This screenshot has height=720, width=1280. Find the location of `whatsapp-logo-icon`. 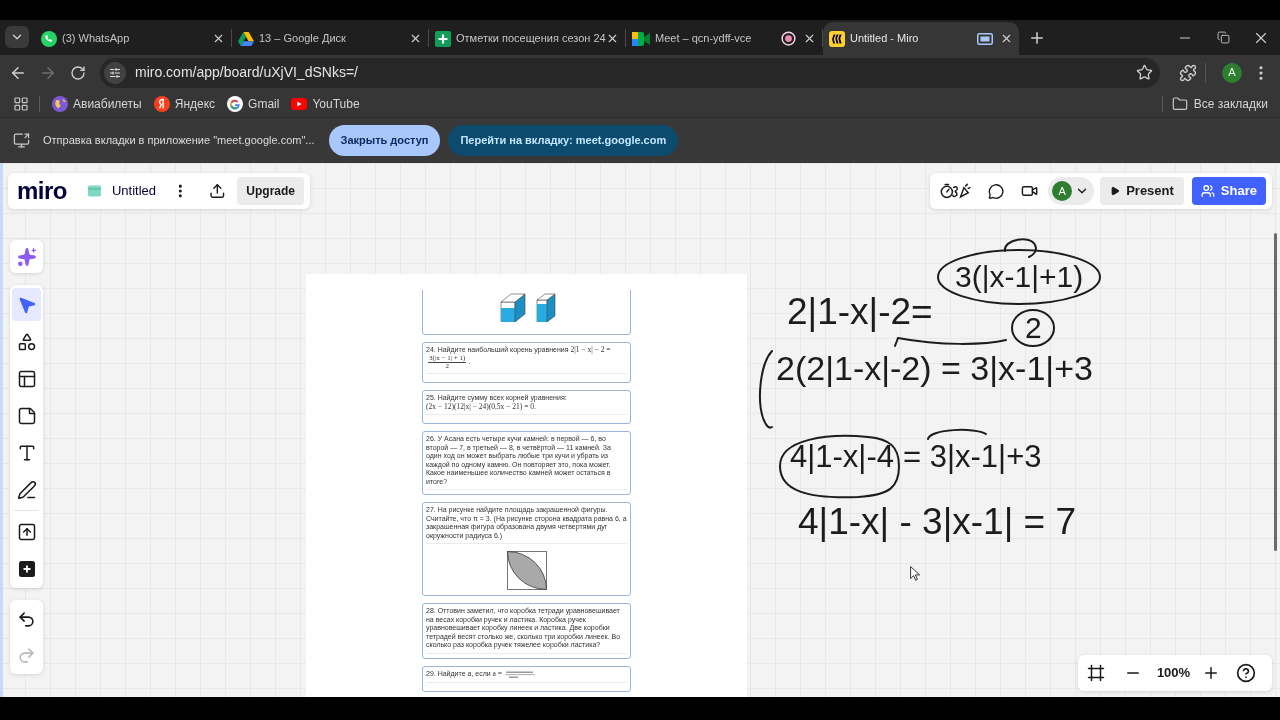

whatsapp-logo-icon is located at coordinates (49, 38).